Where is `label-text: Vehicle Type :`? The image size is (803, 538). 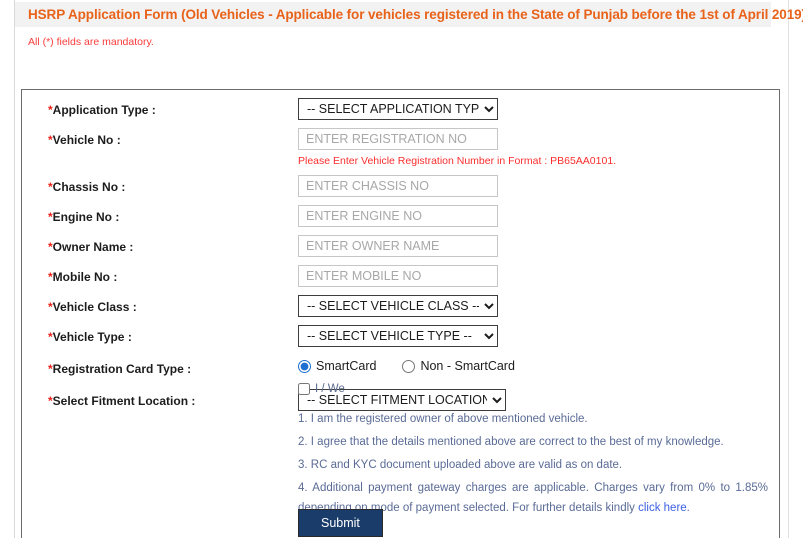
label-text: Vehicle Type : is located at coordinates (92, 337).